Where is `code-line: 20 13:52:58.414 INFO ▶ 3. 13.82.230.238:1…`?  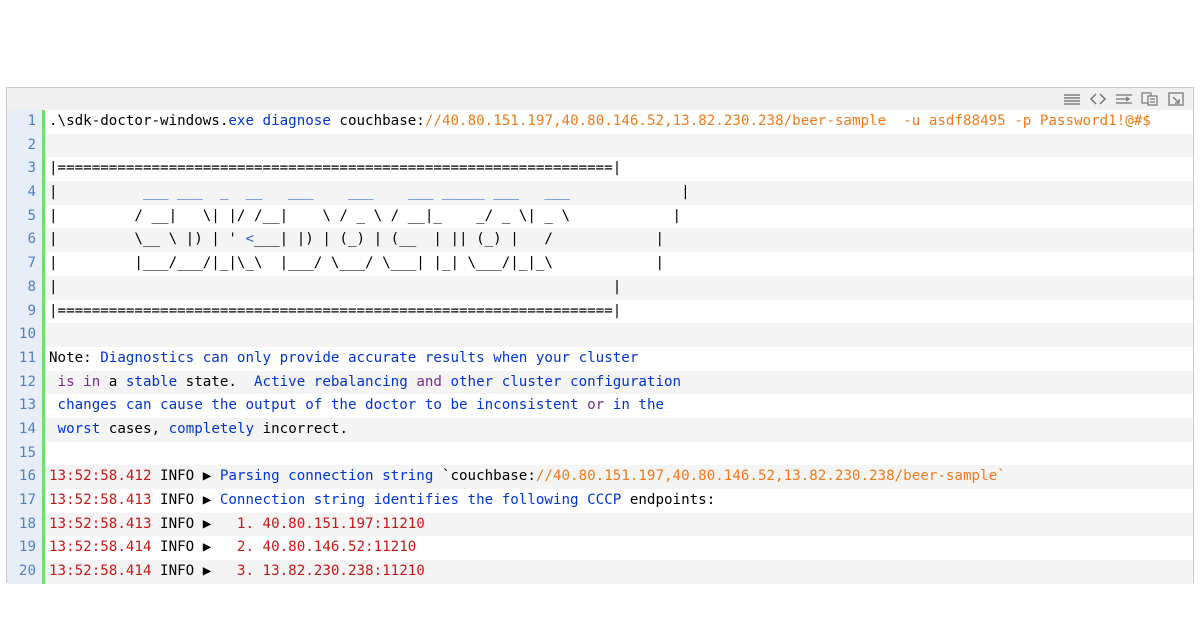
code-line: 20 13:52:58.414 INFO ▶ 3. 13.82.230.238:1… is located at coordinates (600, 572).